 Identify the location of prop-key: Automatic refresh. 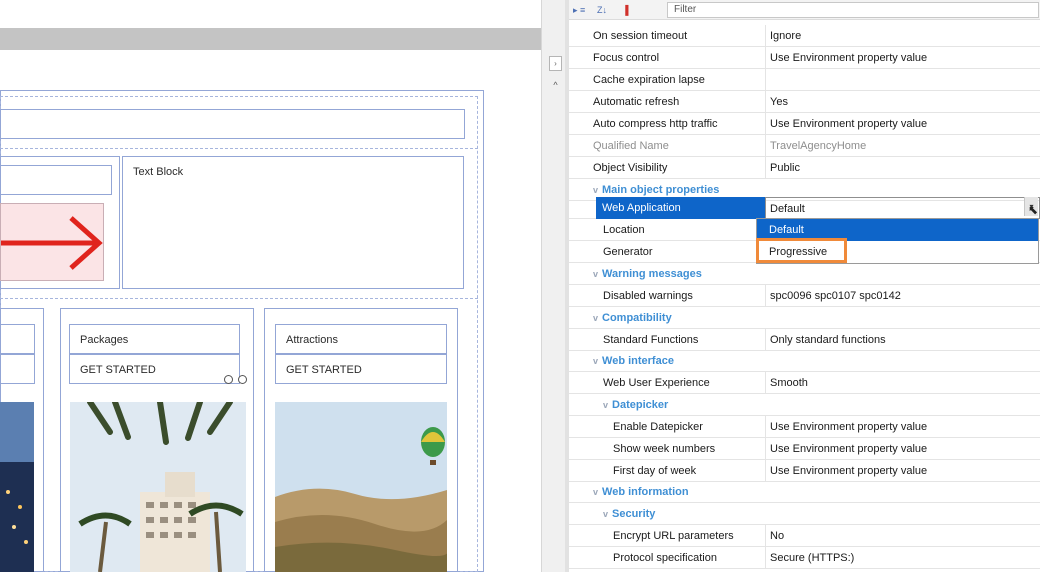
(636, 102).